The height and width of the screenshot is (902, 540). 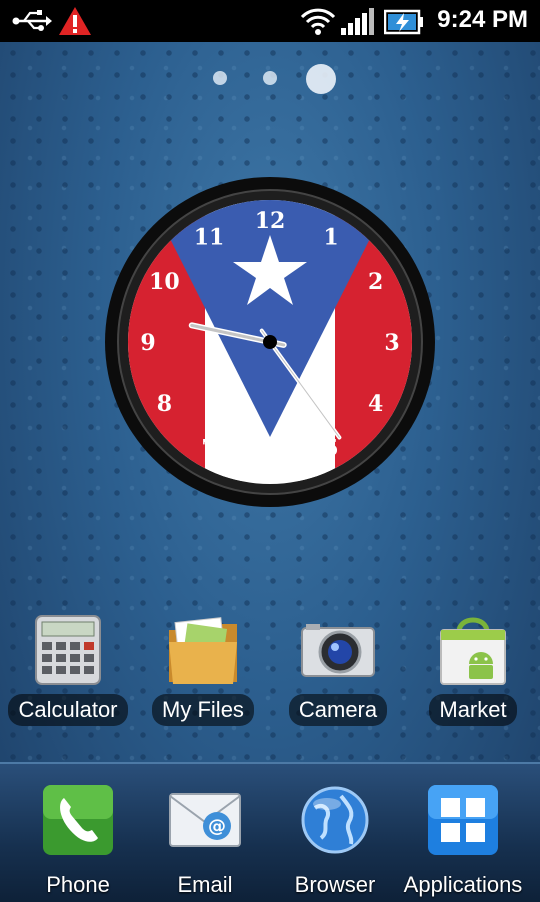 I want to click on email-icon: @, so click(x=205, y=820).